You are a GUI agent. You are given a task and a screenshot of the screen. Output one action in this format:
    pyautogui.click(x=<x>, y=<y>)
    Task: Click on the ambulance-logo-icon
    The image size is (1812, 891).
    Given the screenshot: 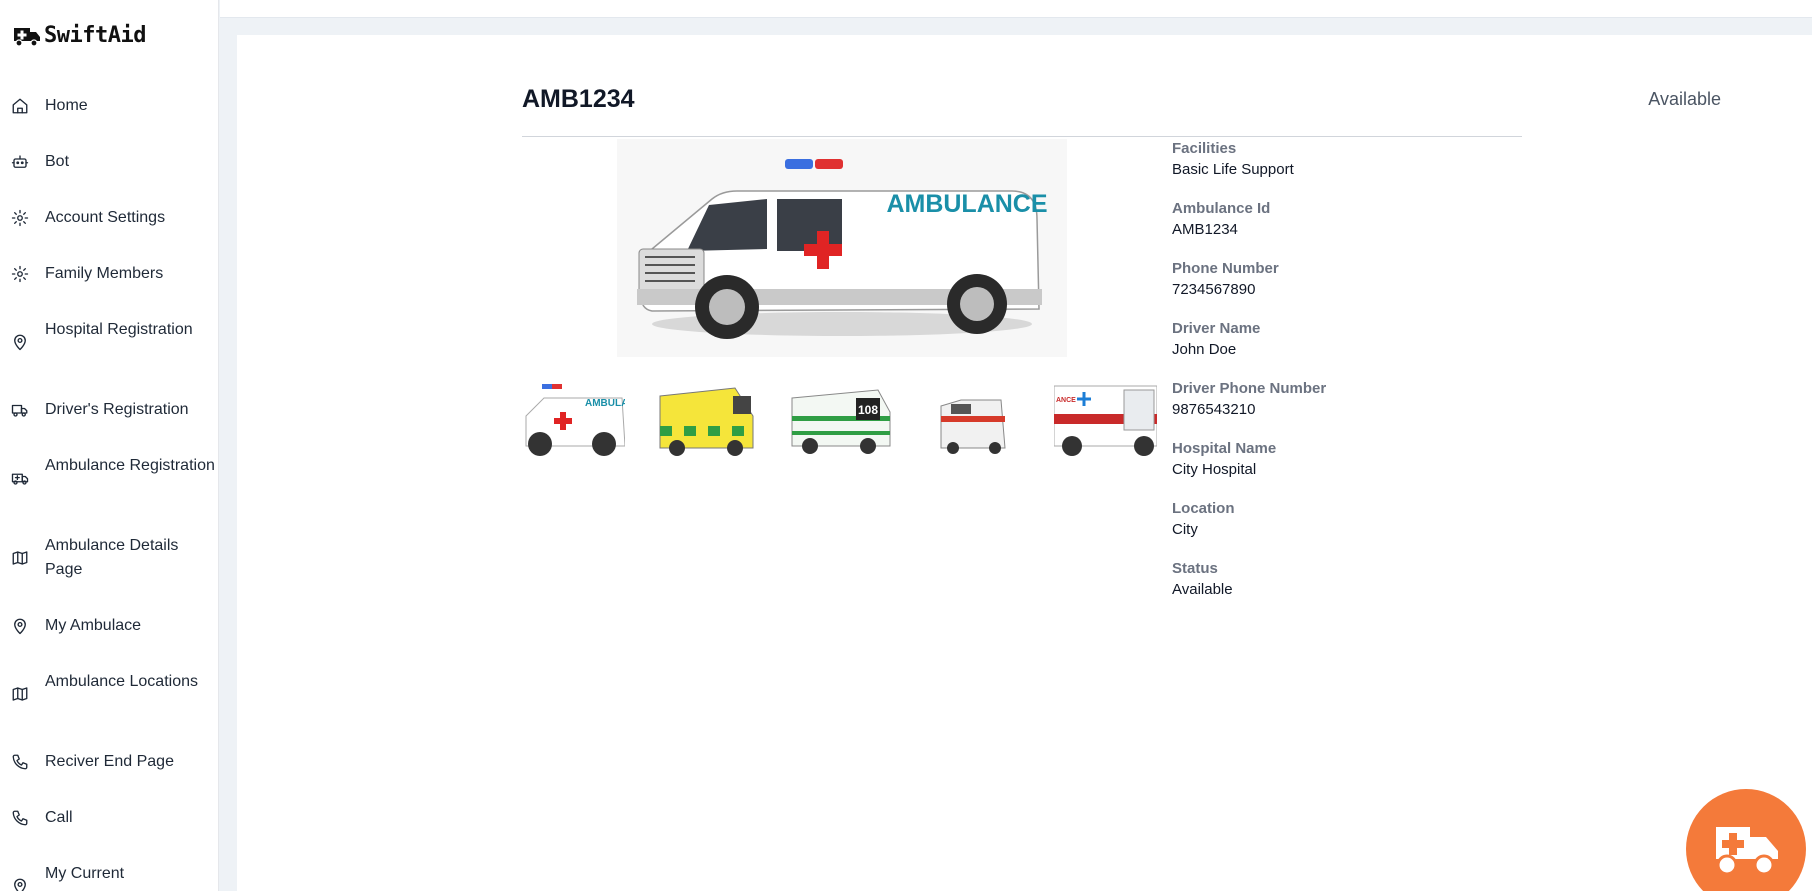 What is the action you would take?
    pyautogui.click(x=27, y=37)
    